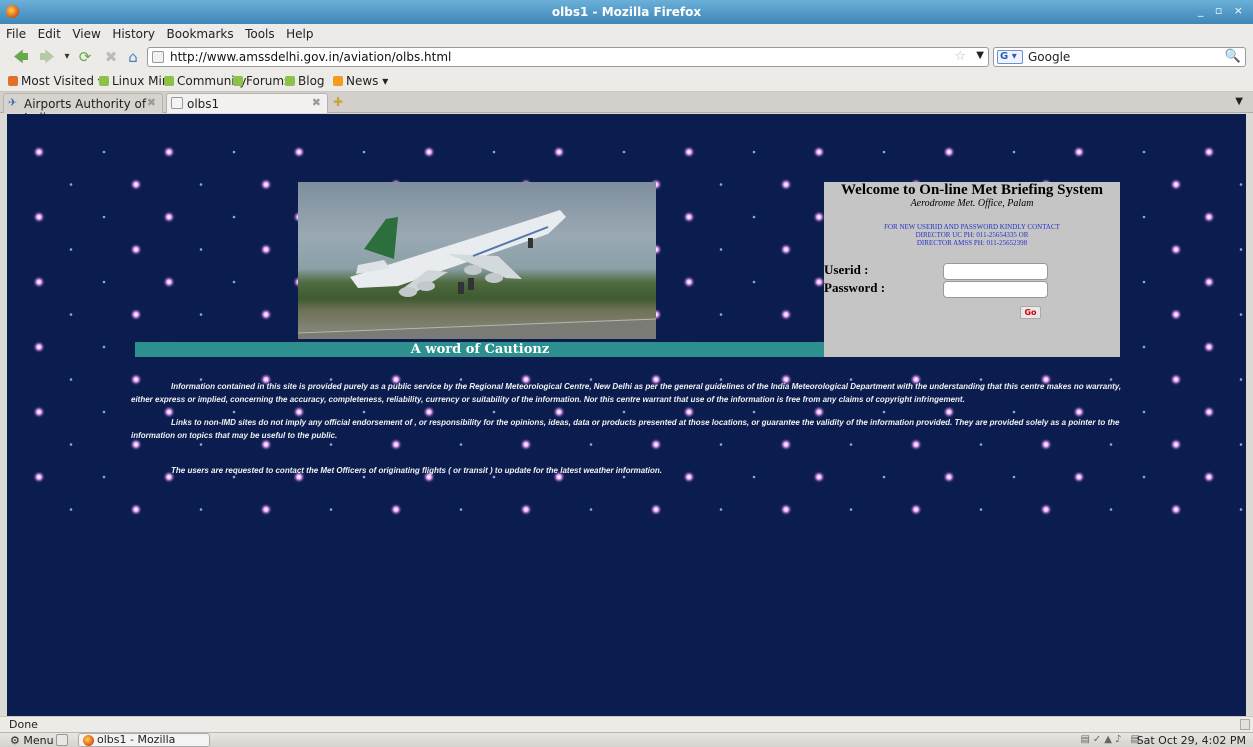 The width and height of the screenshot is (1253, 747). Describe the element at coordinates (995, 289) in the screenshot. I see `password-input` at that location.